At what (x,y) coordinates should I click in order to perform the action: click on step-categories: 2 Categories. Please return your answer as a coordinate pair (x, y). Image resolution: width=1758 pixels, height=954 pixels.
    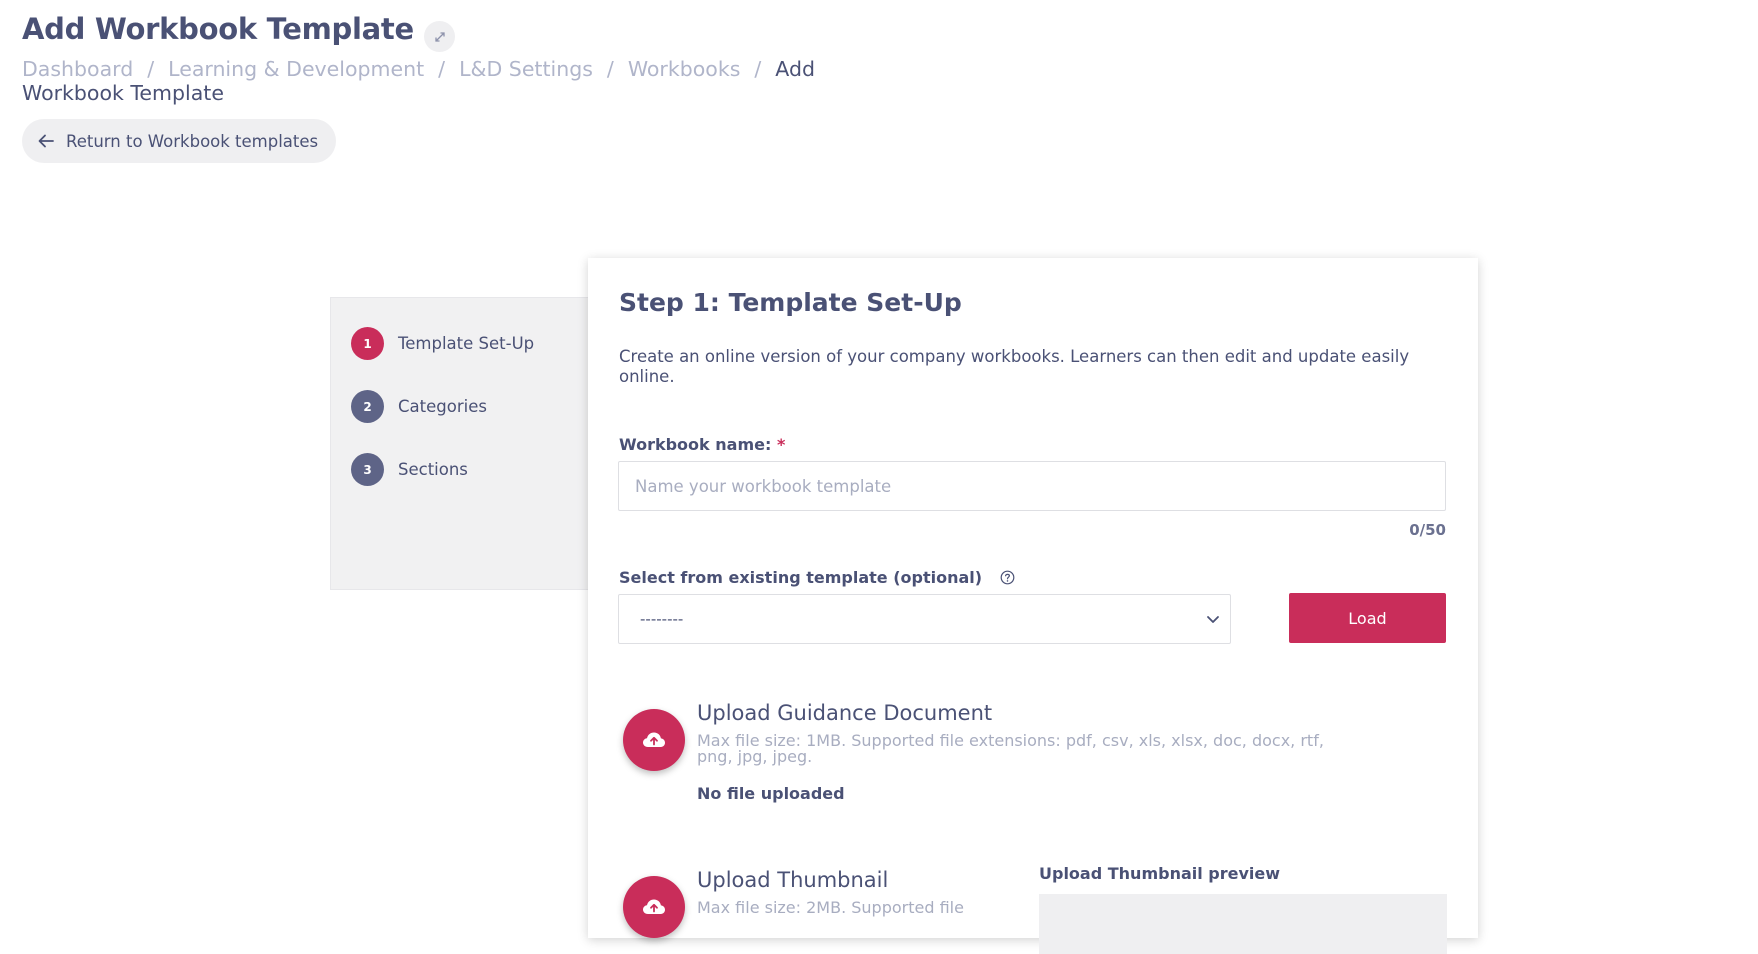
    Looking at the image, I should click on (419, 406).